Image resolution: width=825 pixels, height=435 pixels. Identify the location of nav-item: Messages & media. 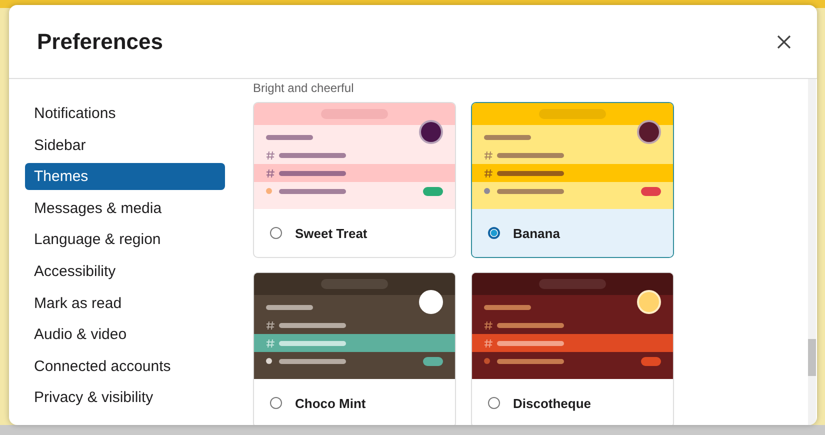
(125, 208).